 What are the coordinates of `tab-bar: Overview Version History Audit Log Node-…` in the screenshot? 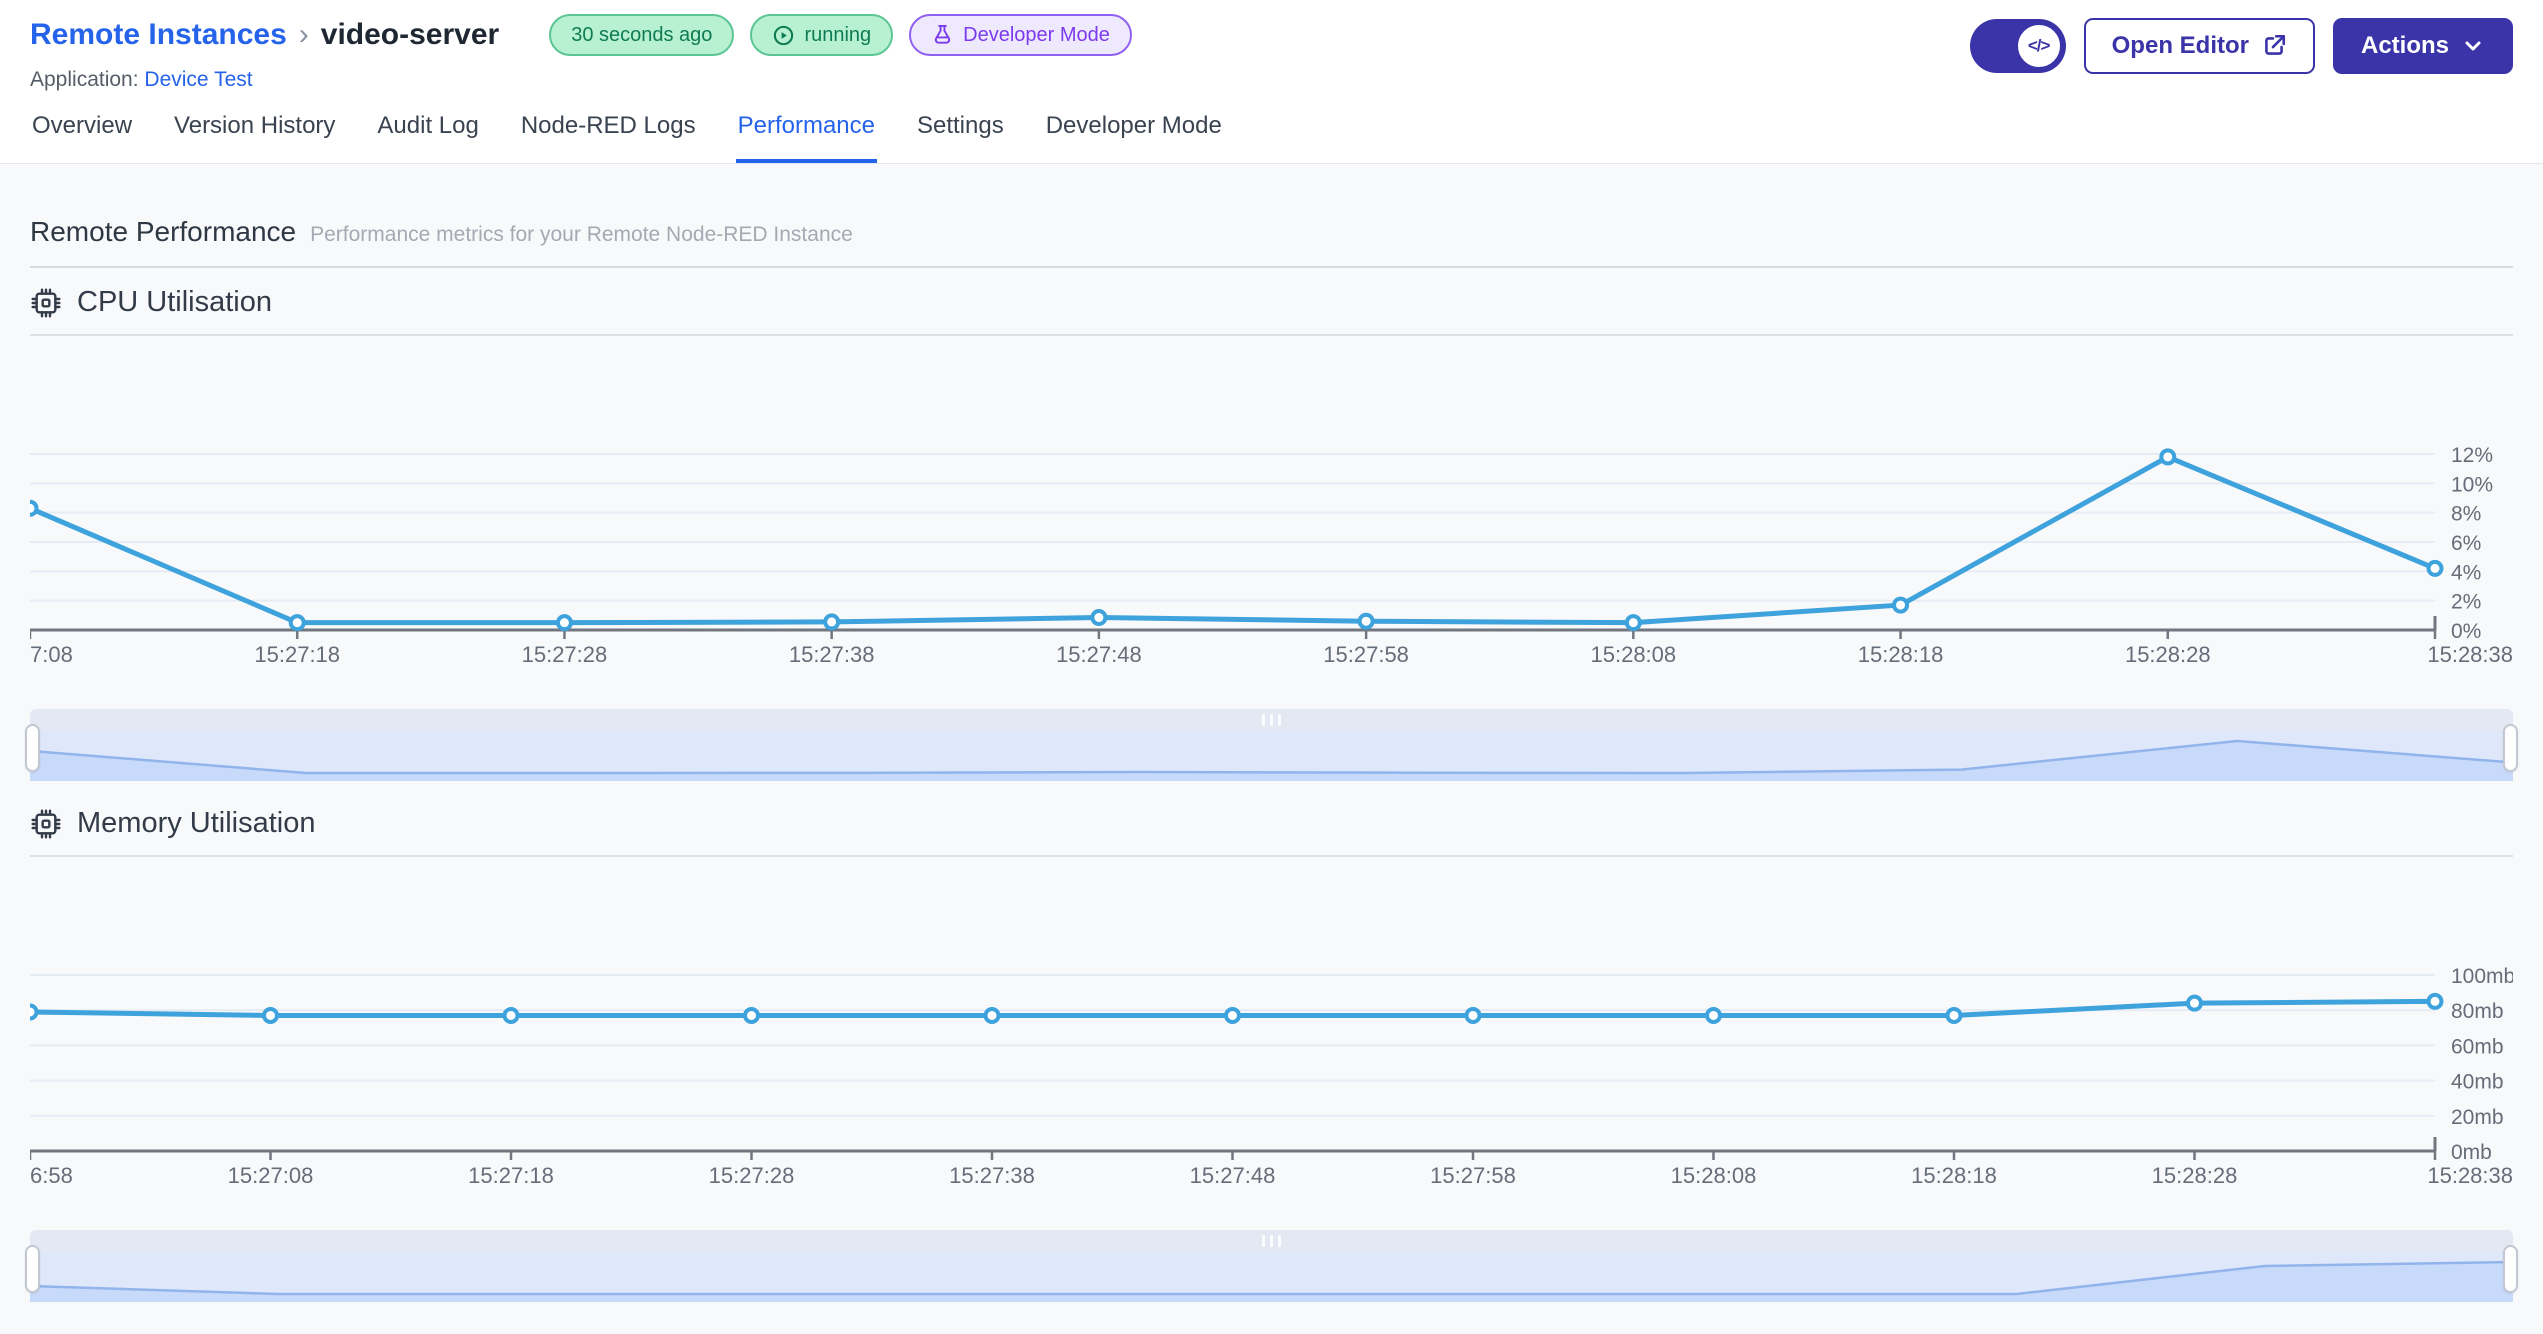 It's located at (1271, 128).